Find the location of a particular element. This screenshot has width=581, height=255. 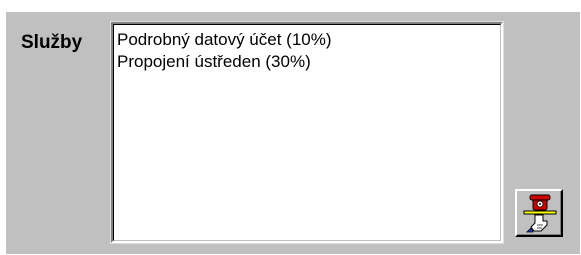

phone-on-tray-icon is located at coordinates (540, 213).